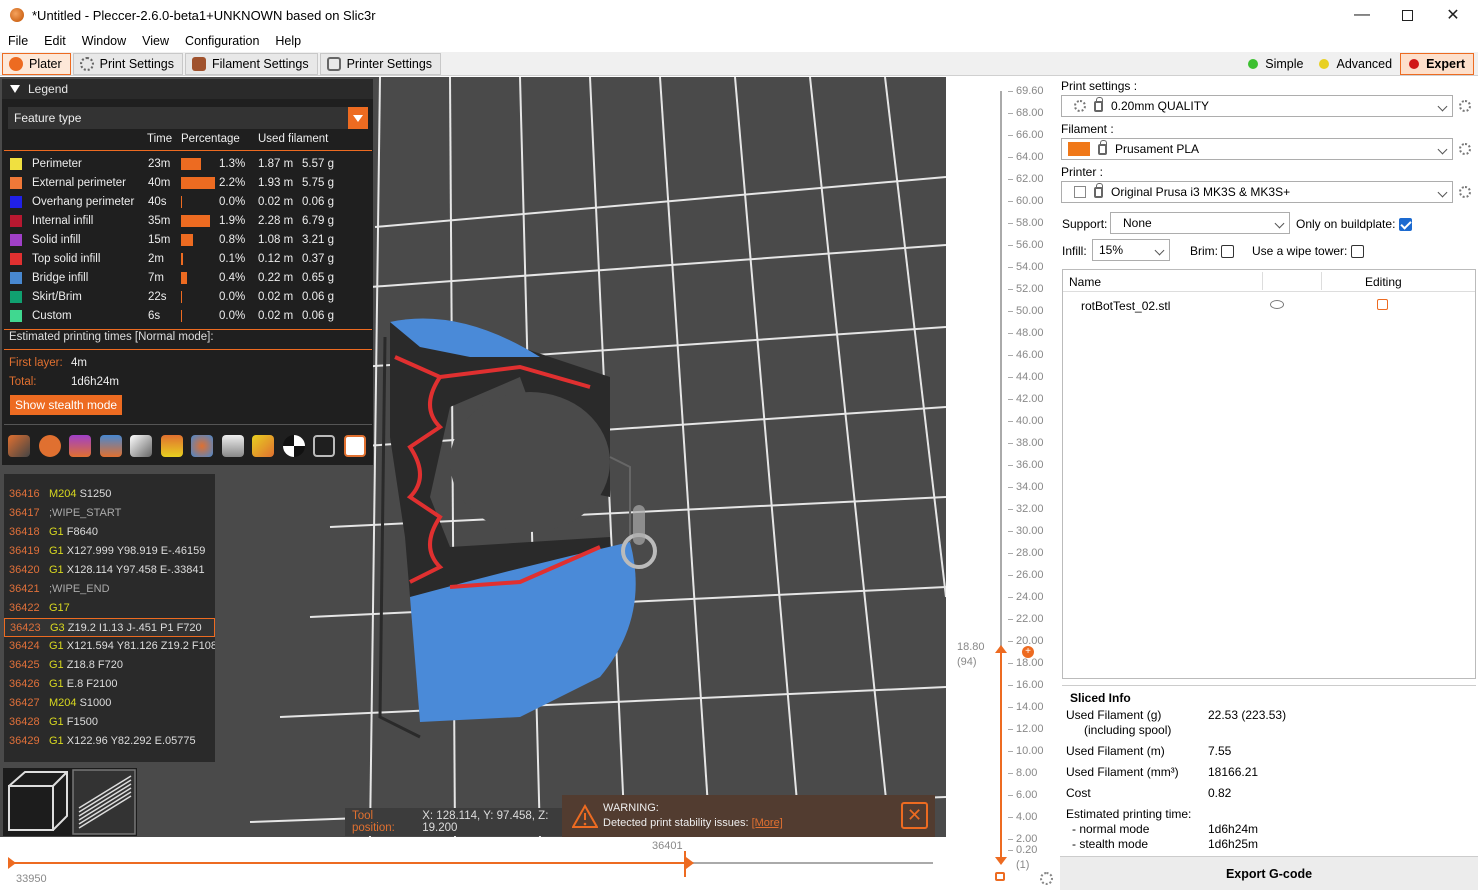 The width and height of the screenshot is (1478, 890). I want to click on slider-left-label: 33950, so click(31, 879).